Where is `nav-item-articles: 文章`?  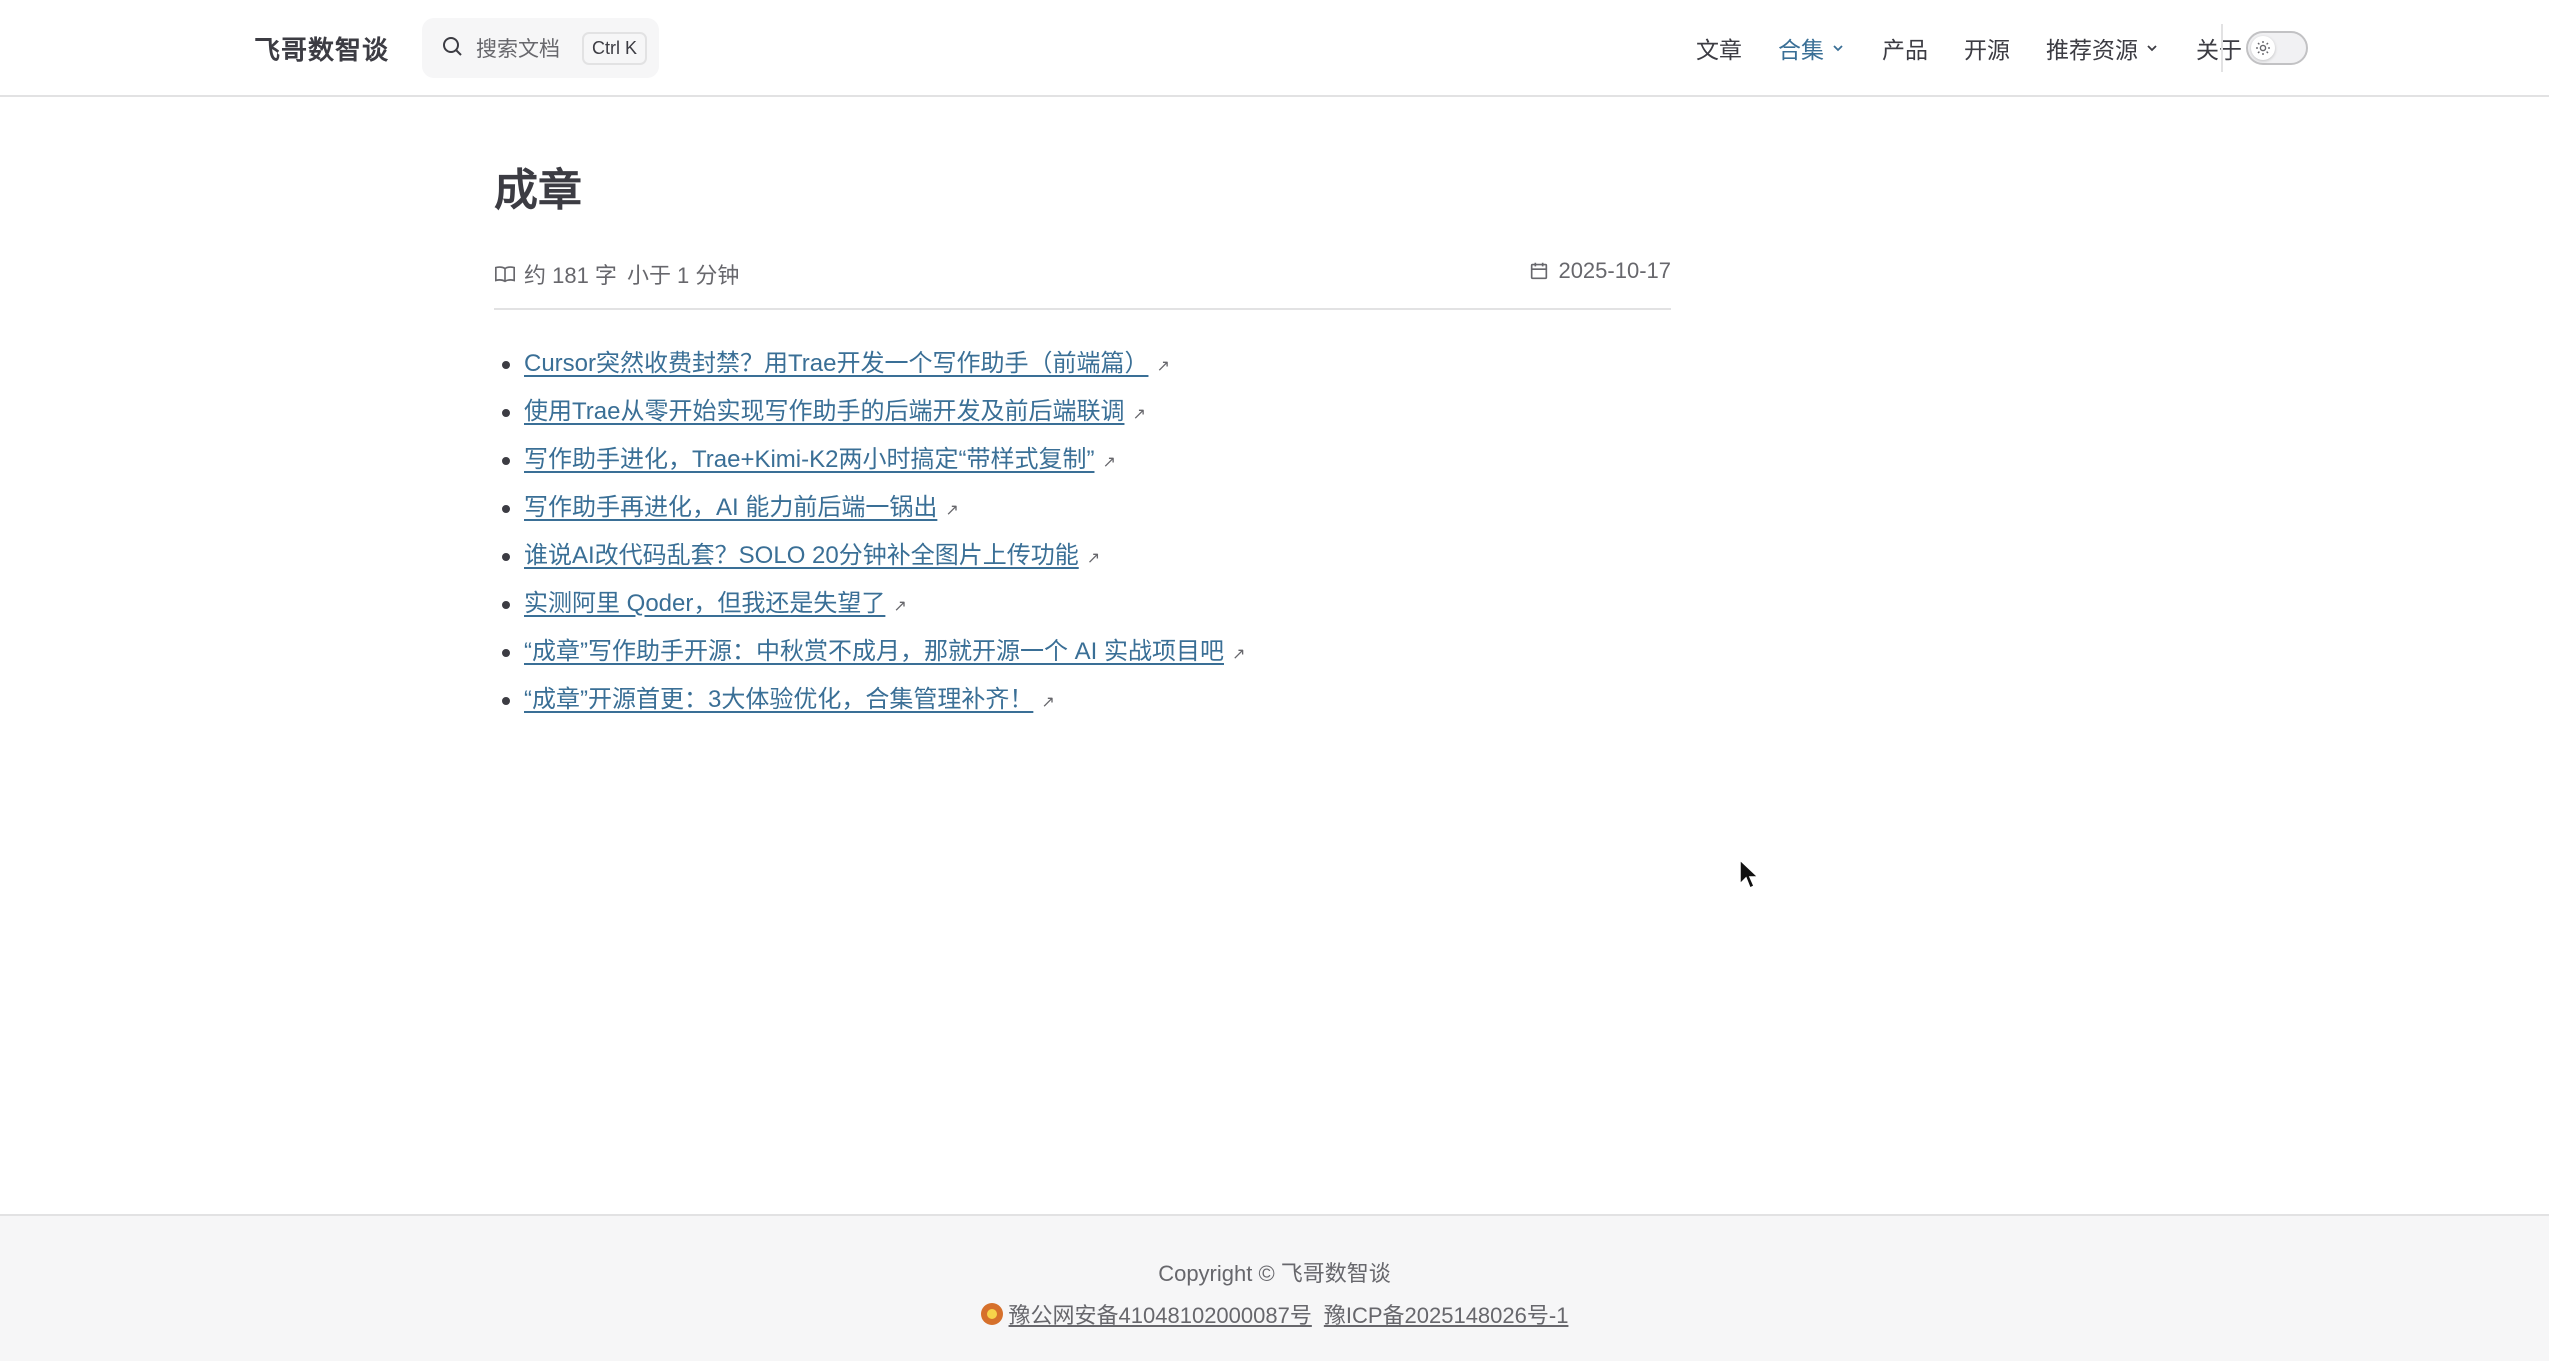 nav-item-articles: 文章 is located at coordinates (1719, 48).